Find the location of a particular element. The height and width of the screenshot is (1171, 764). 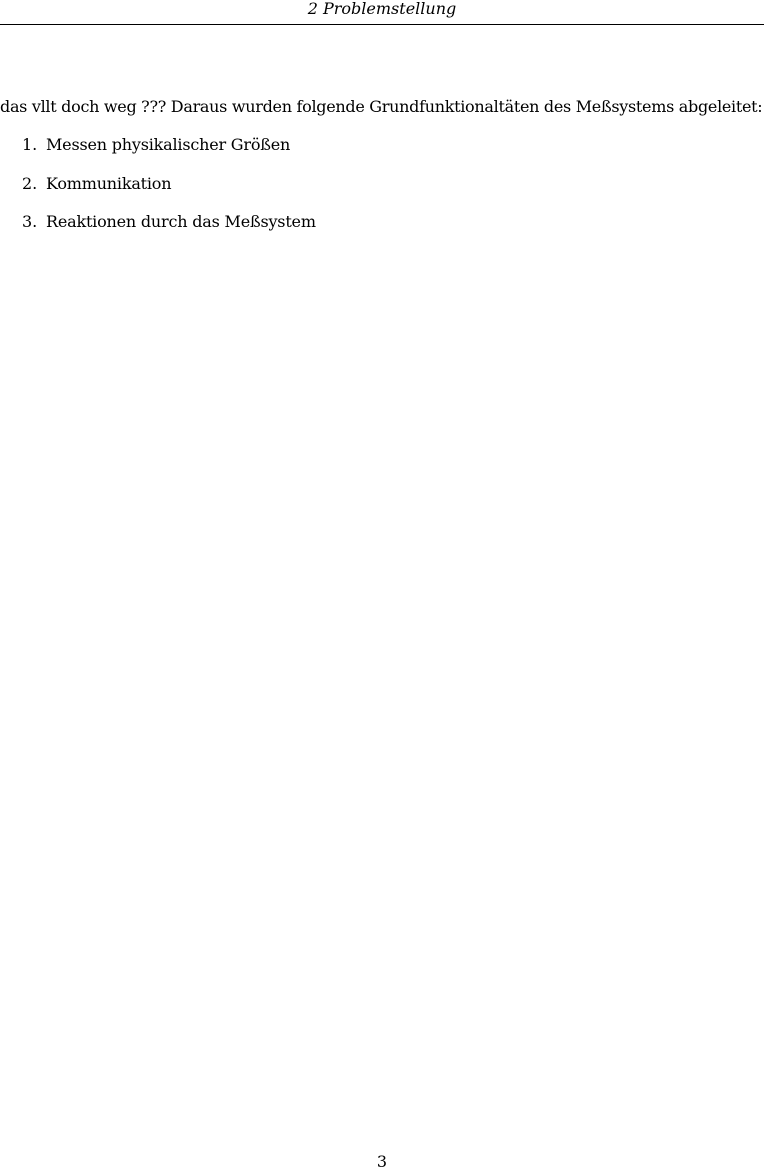

list-item-number: 1. is located at coordinates (30, 144).